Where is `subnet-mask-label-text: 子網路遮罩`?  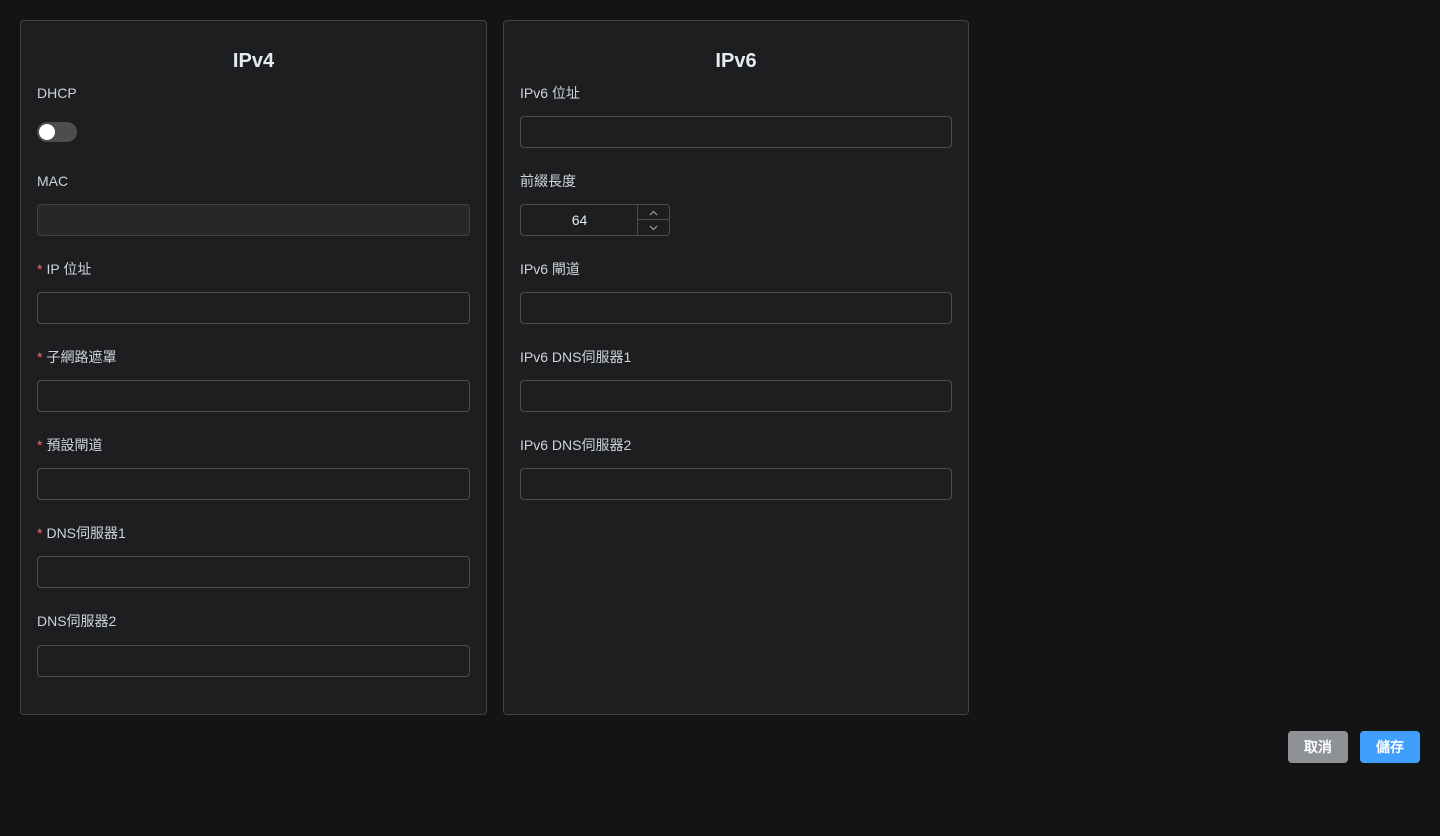 subnet-mask-label-text: 子網路遮罩 is located at coordinates (81, 357).